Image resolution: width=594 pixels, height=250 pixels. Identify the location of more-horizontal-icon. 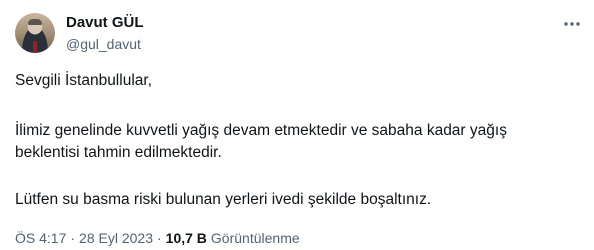
(572, 24).